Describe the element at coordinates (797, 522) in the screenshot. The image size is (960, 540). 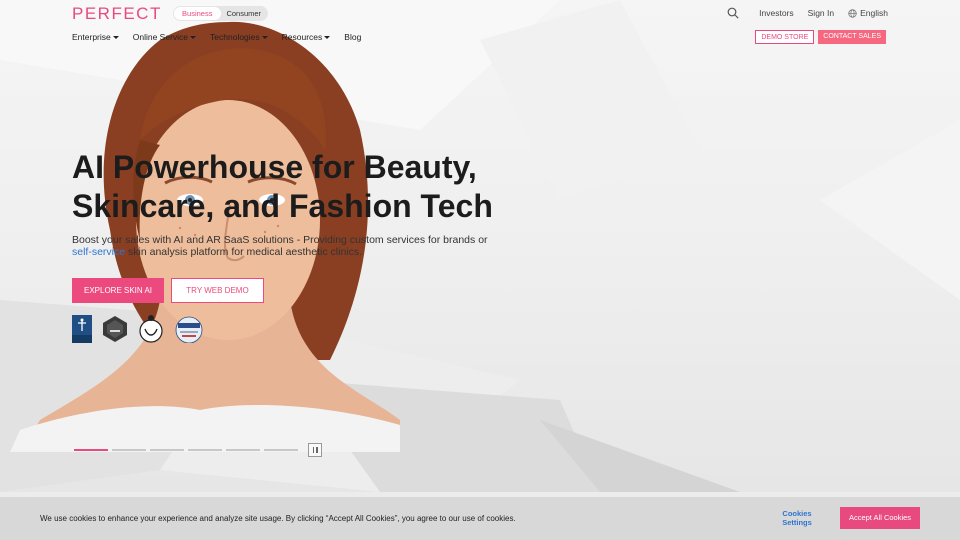
I see `cookies-settings-line2: Settings` at that location.